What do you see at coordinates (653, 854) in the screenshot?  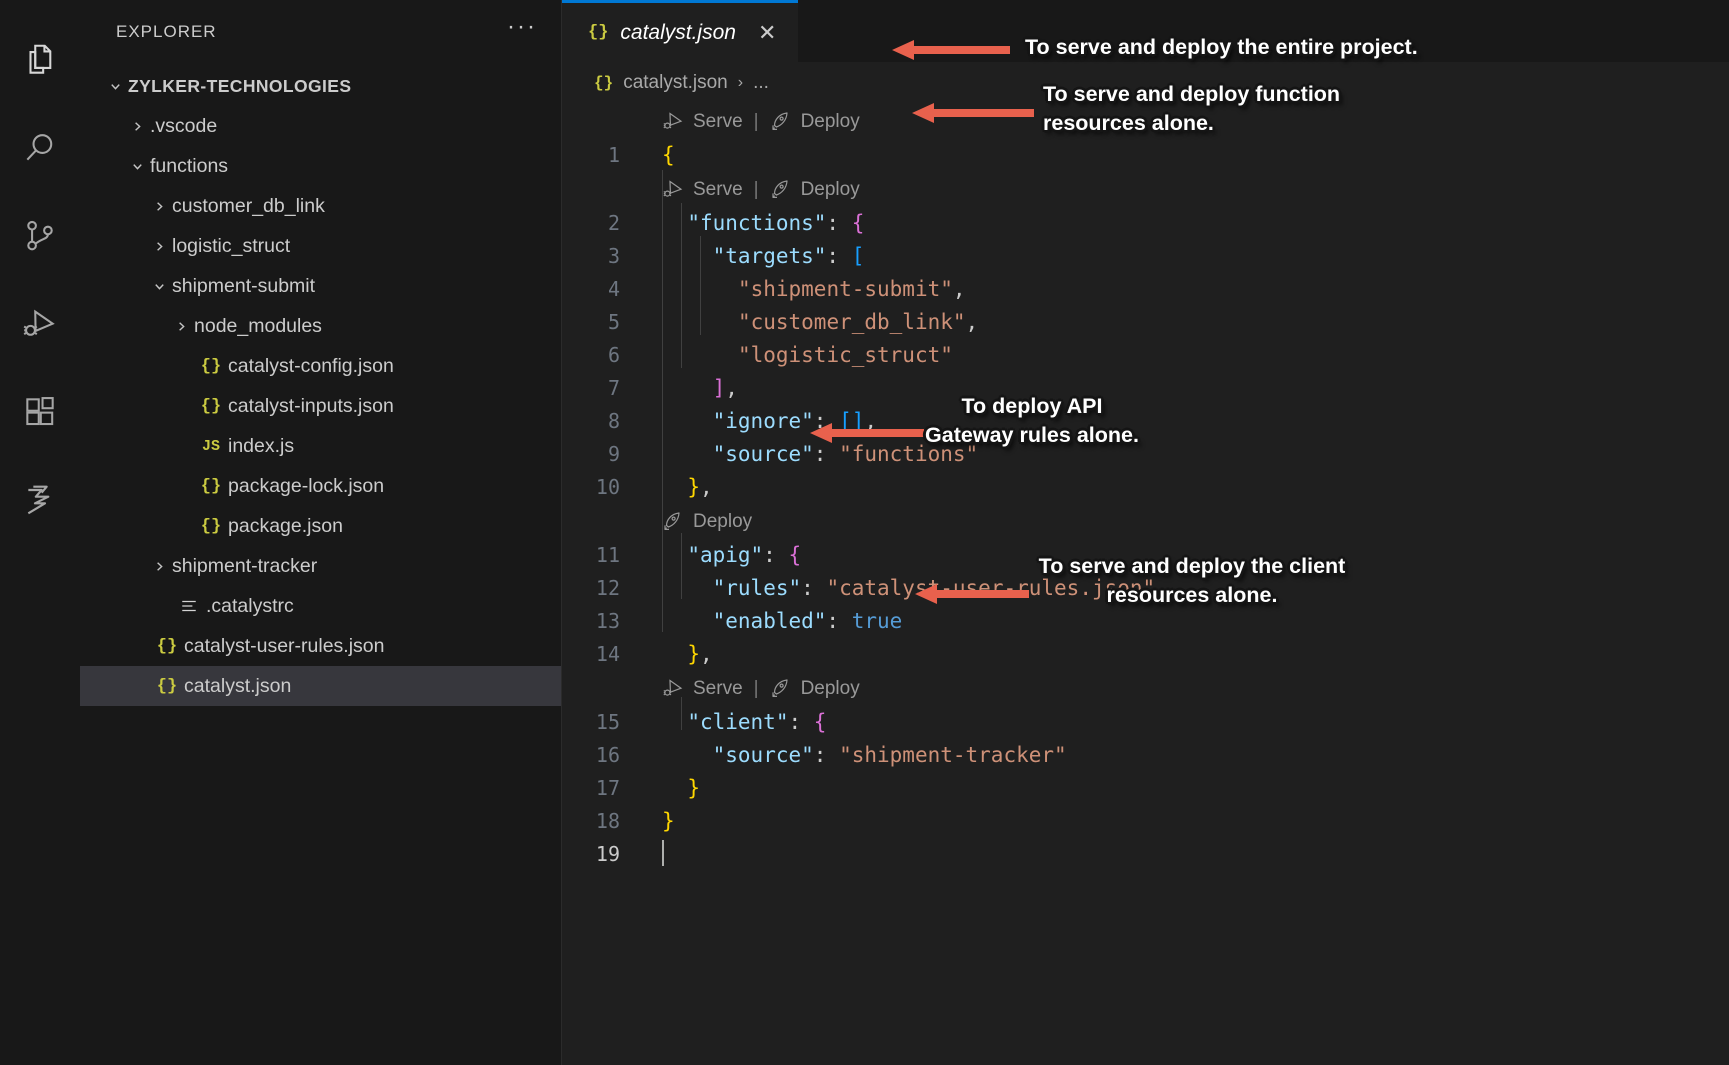 I see `code-line-text` at bounding box center [653, 854].